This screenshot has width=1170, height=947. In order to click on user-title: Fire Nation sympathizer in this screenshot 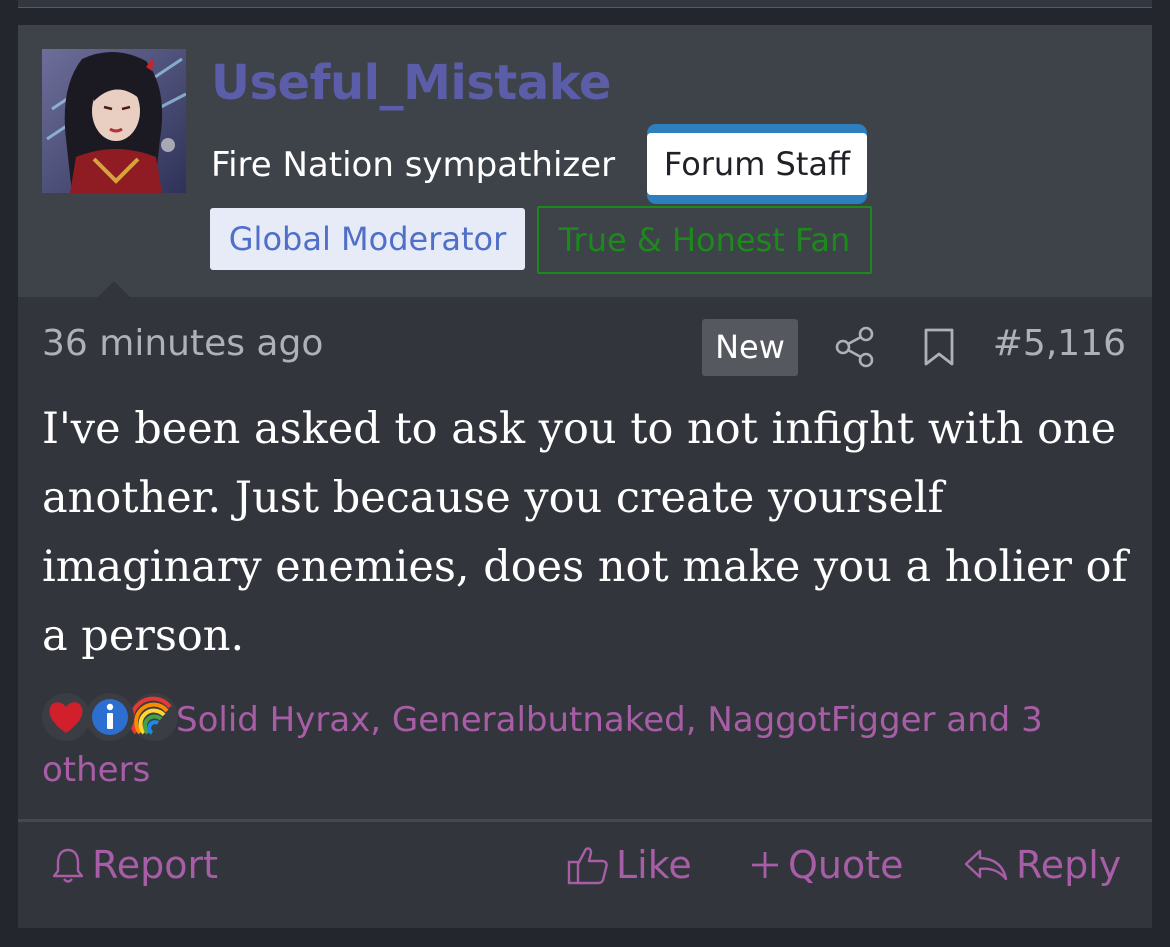, I will do `click(413, 165)`.